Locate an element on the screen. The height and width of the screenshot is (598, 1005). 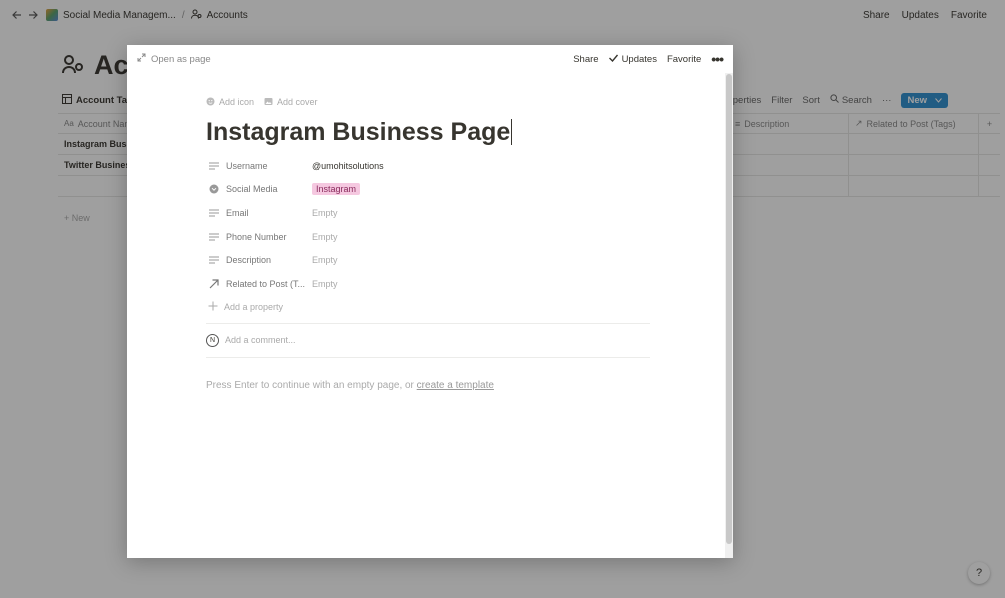
modal-updates-button: Updates is located at coordinates (632, 59).